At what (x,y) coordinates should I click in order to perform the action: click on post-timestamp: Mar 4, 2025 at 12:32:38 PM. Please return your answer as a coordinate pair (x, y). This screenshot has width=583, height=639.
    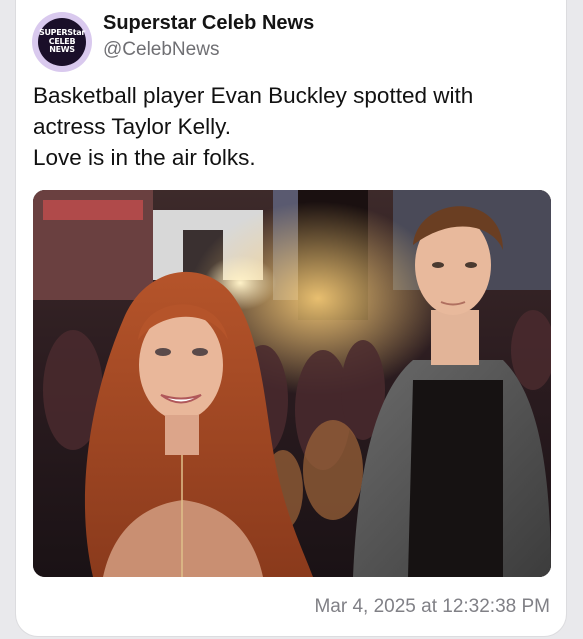
    Looking at the image, I should click on (432, 607).